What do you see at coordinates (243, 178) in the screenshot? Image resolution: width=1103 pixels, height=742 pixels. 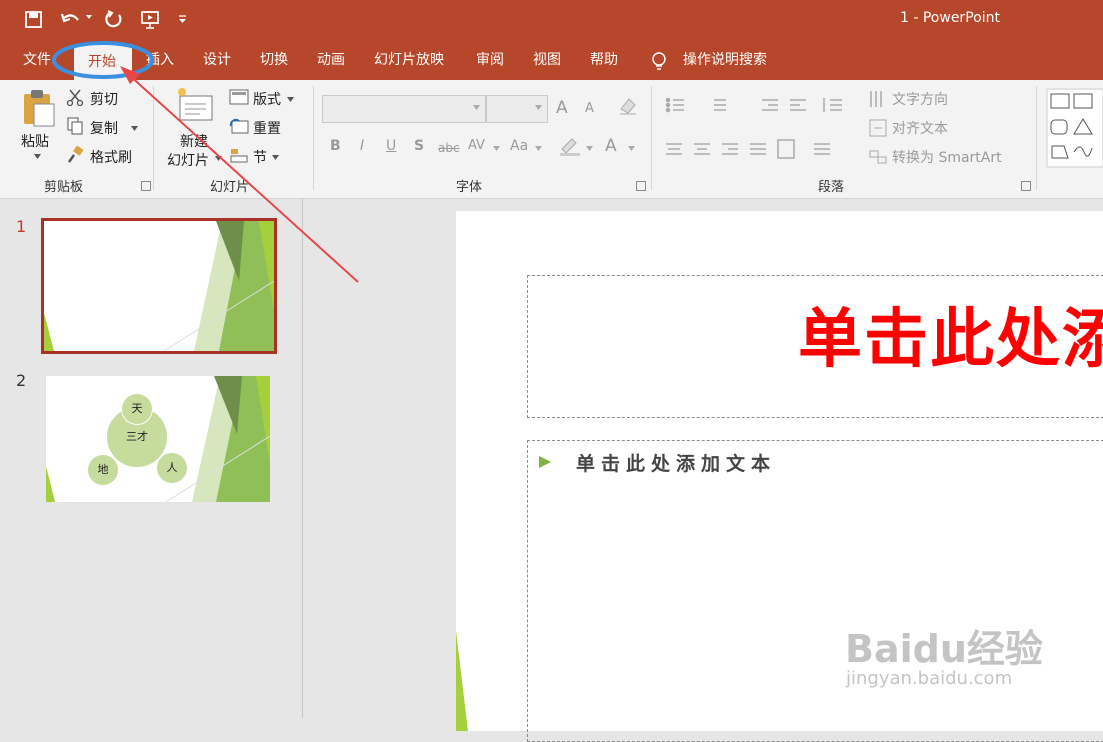 I see `annotation-arrow` at bounding box center [243, 178].